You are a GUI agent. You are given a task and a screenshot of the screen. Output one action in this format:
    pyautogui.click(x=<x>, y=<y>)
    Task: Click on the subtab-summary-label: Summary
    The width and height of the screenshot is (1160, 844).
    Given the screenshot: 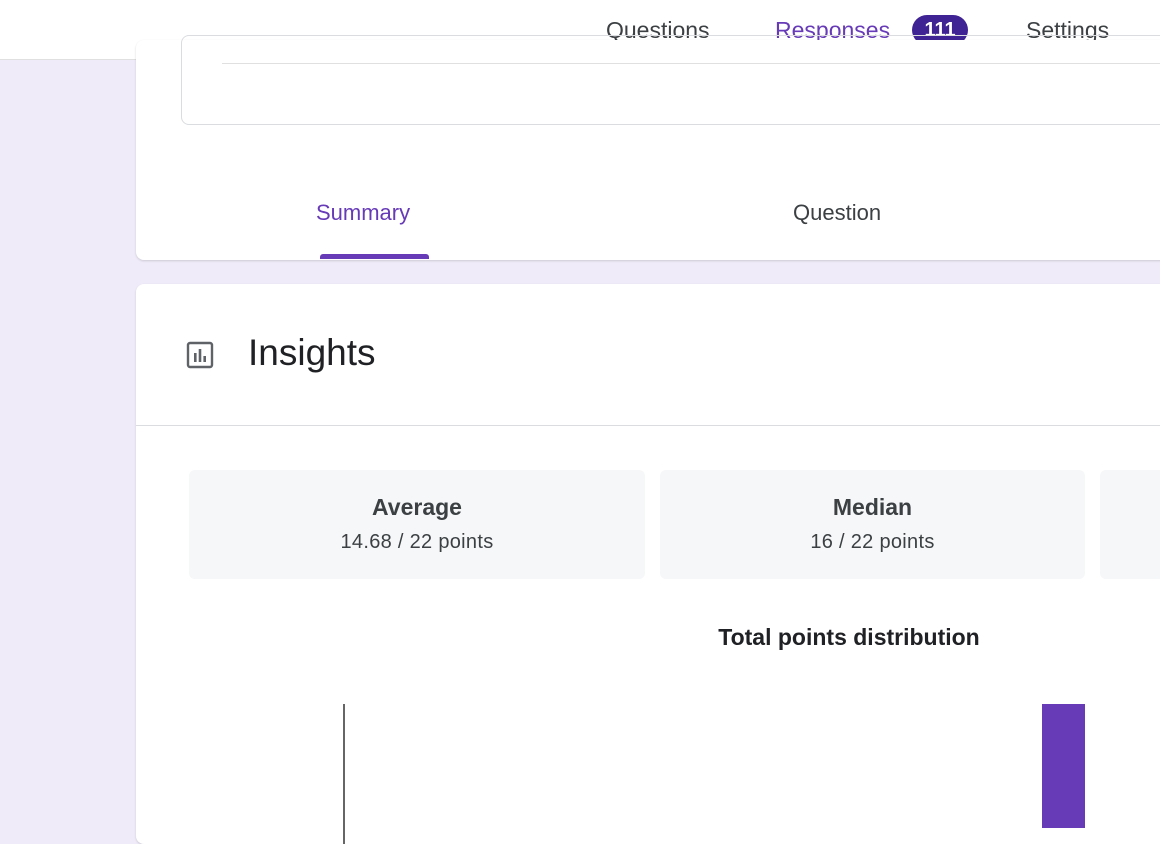 What is the action you would take?
    pyautogui.click(x=363, y=212)
    